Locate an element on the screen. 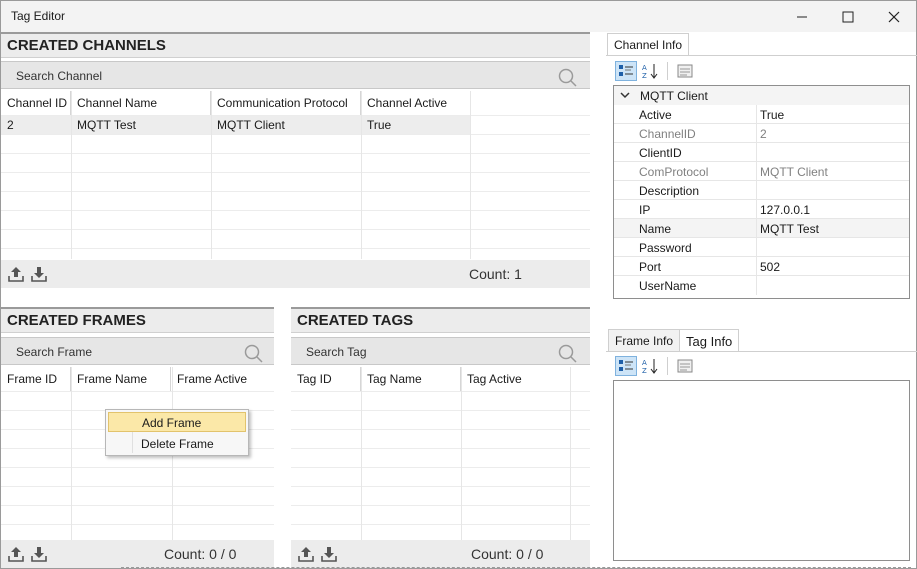 The image size is (917, 569). cell-channel-name: MQTT Test is located at coordinates (106, 125).